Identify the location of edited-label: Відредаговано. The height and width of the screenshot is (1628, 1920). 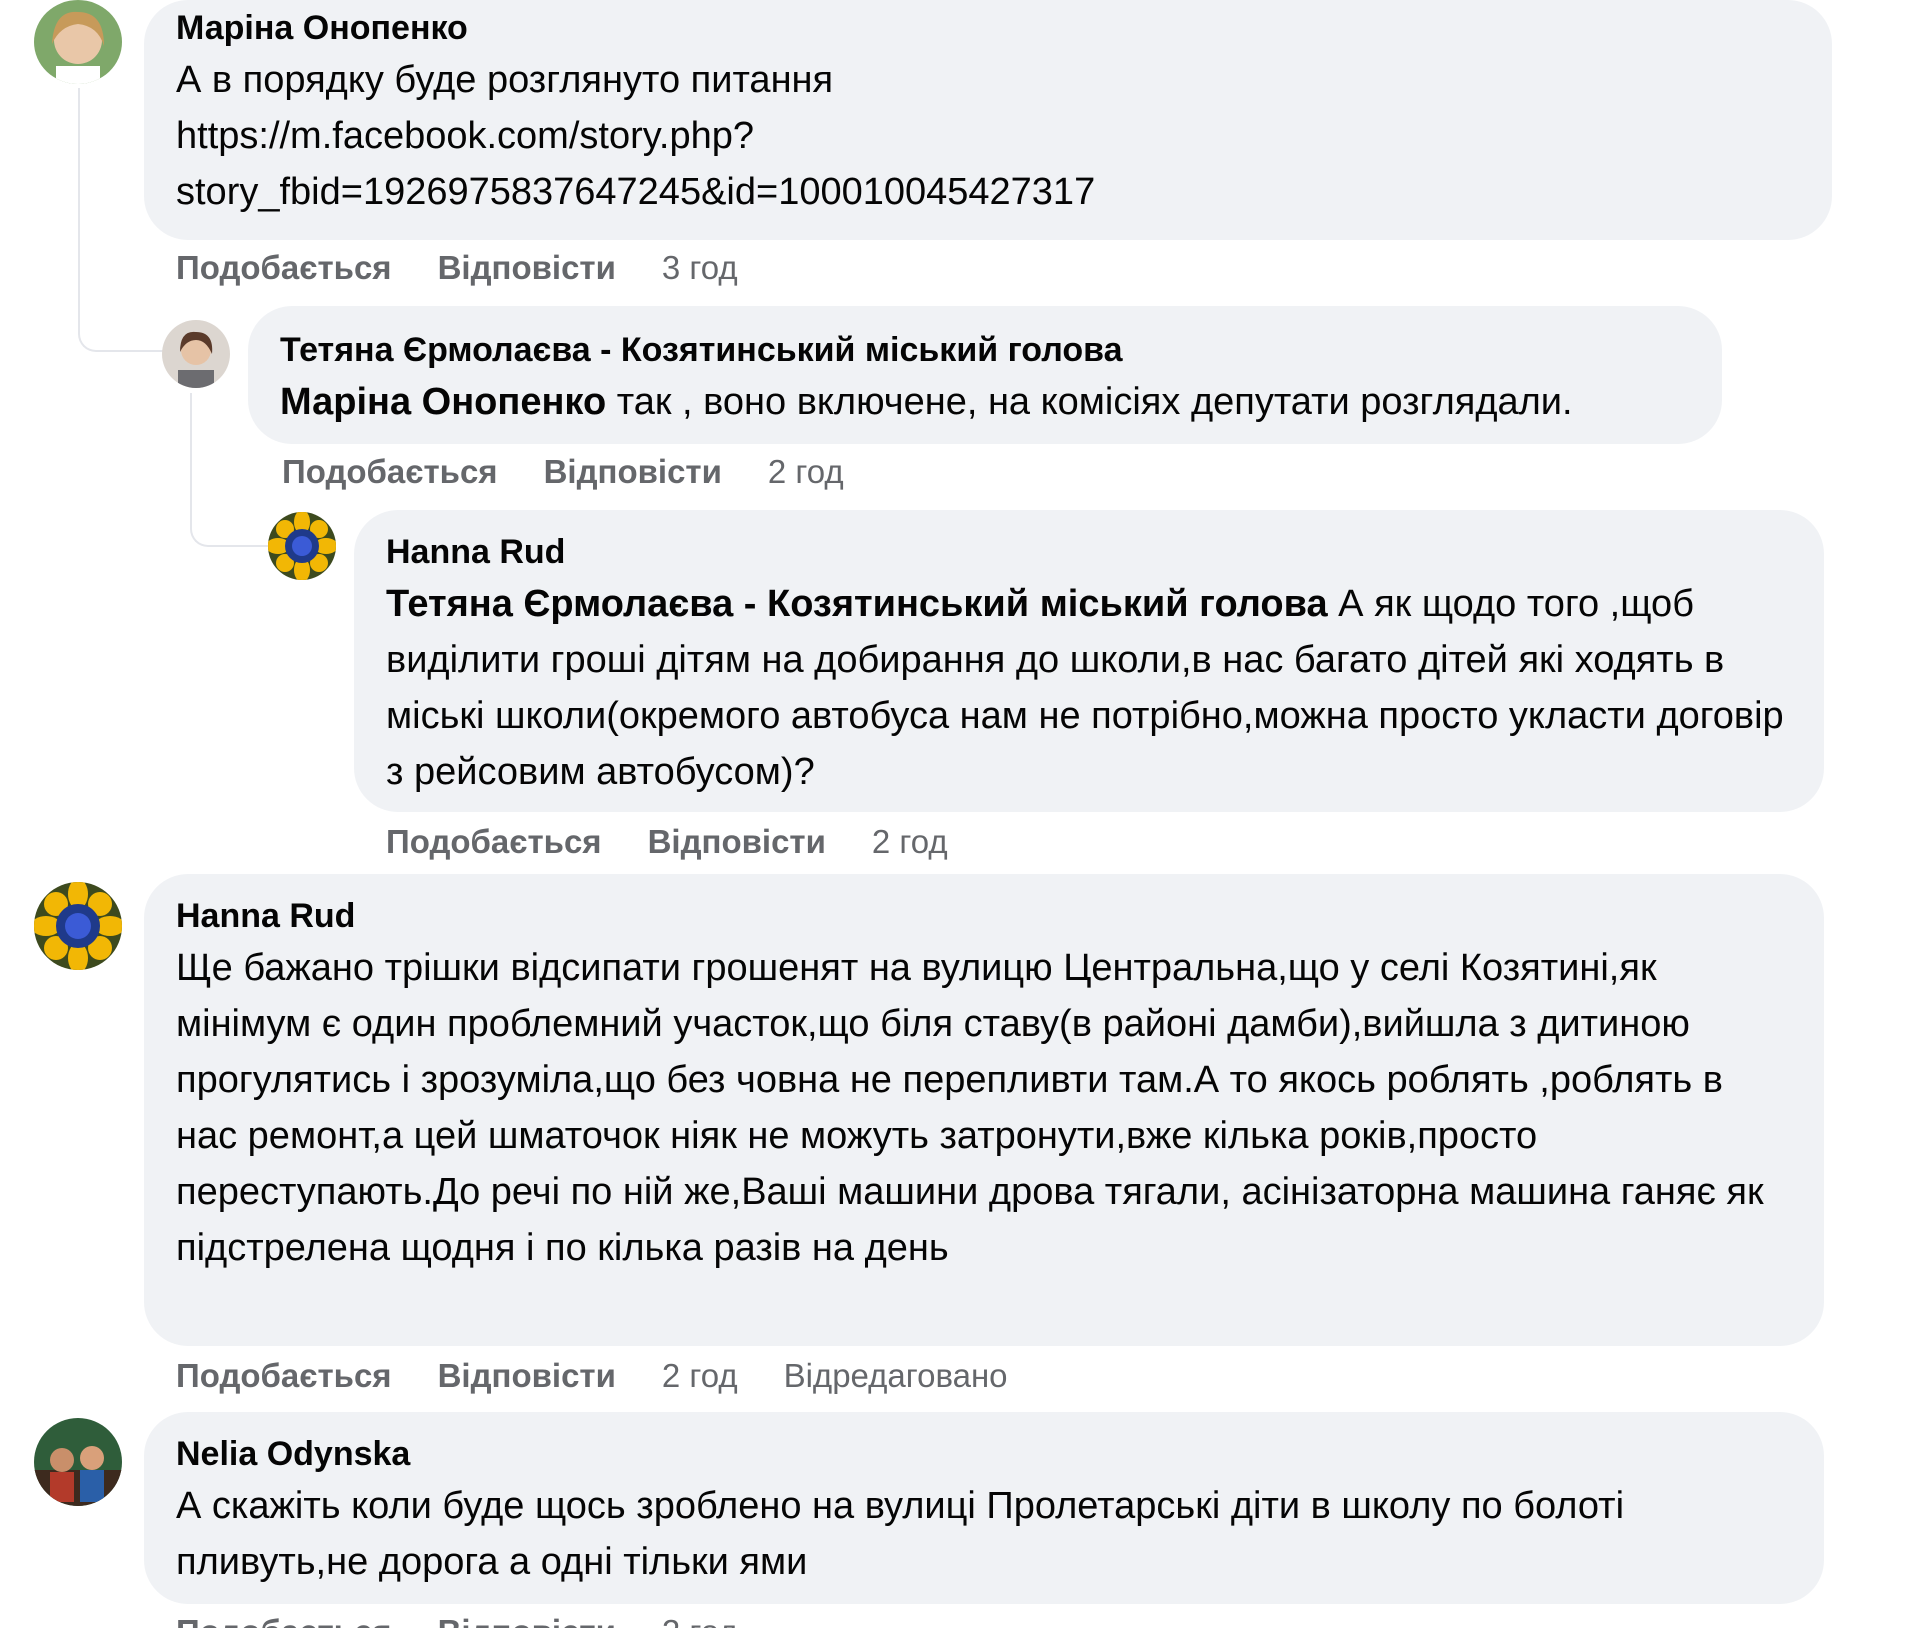
(896, 1376).